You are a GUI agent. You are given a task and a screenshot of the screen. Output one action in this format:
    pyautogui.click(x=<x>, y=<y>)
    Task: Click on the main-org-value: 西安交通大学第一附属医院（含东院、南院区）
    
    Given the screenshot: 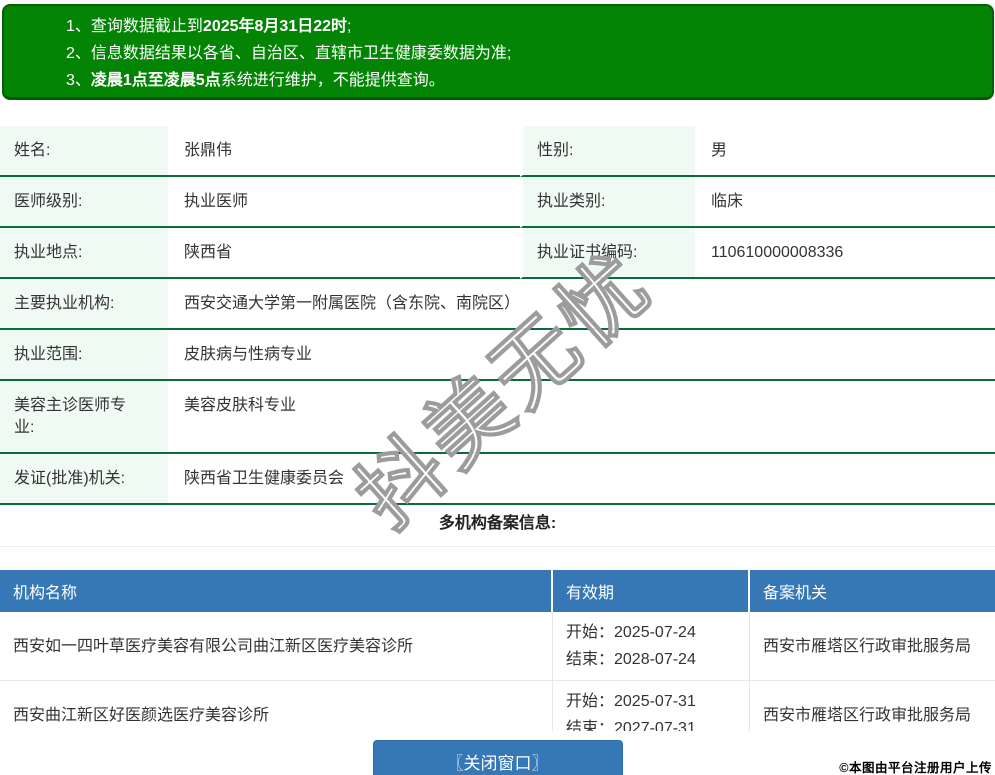 What is the action you would take?
    pyautogui.click(x=581, y=304)
    